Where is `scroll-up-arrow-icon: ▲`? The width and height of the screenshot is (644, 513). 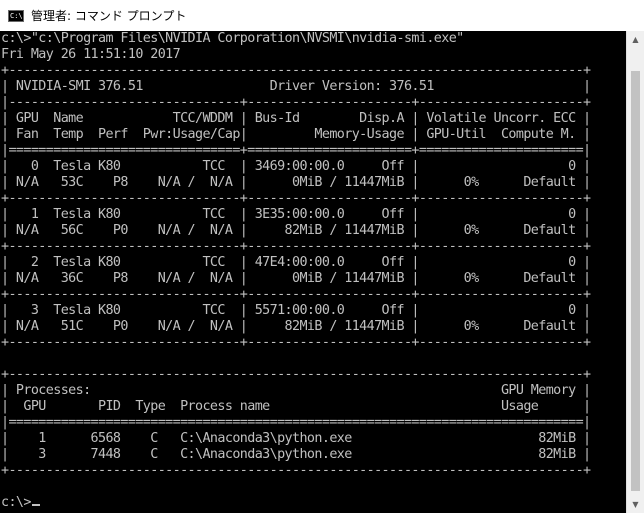
scroll-up-arrow-icon: ▲ is located at coordinates (635, 39).